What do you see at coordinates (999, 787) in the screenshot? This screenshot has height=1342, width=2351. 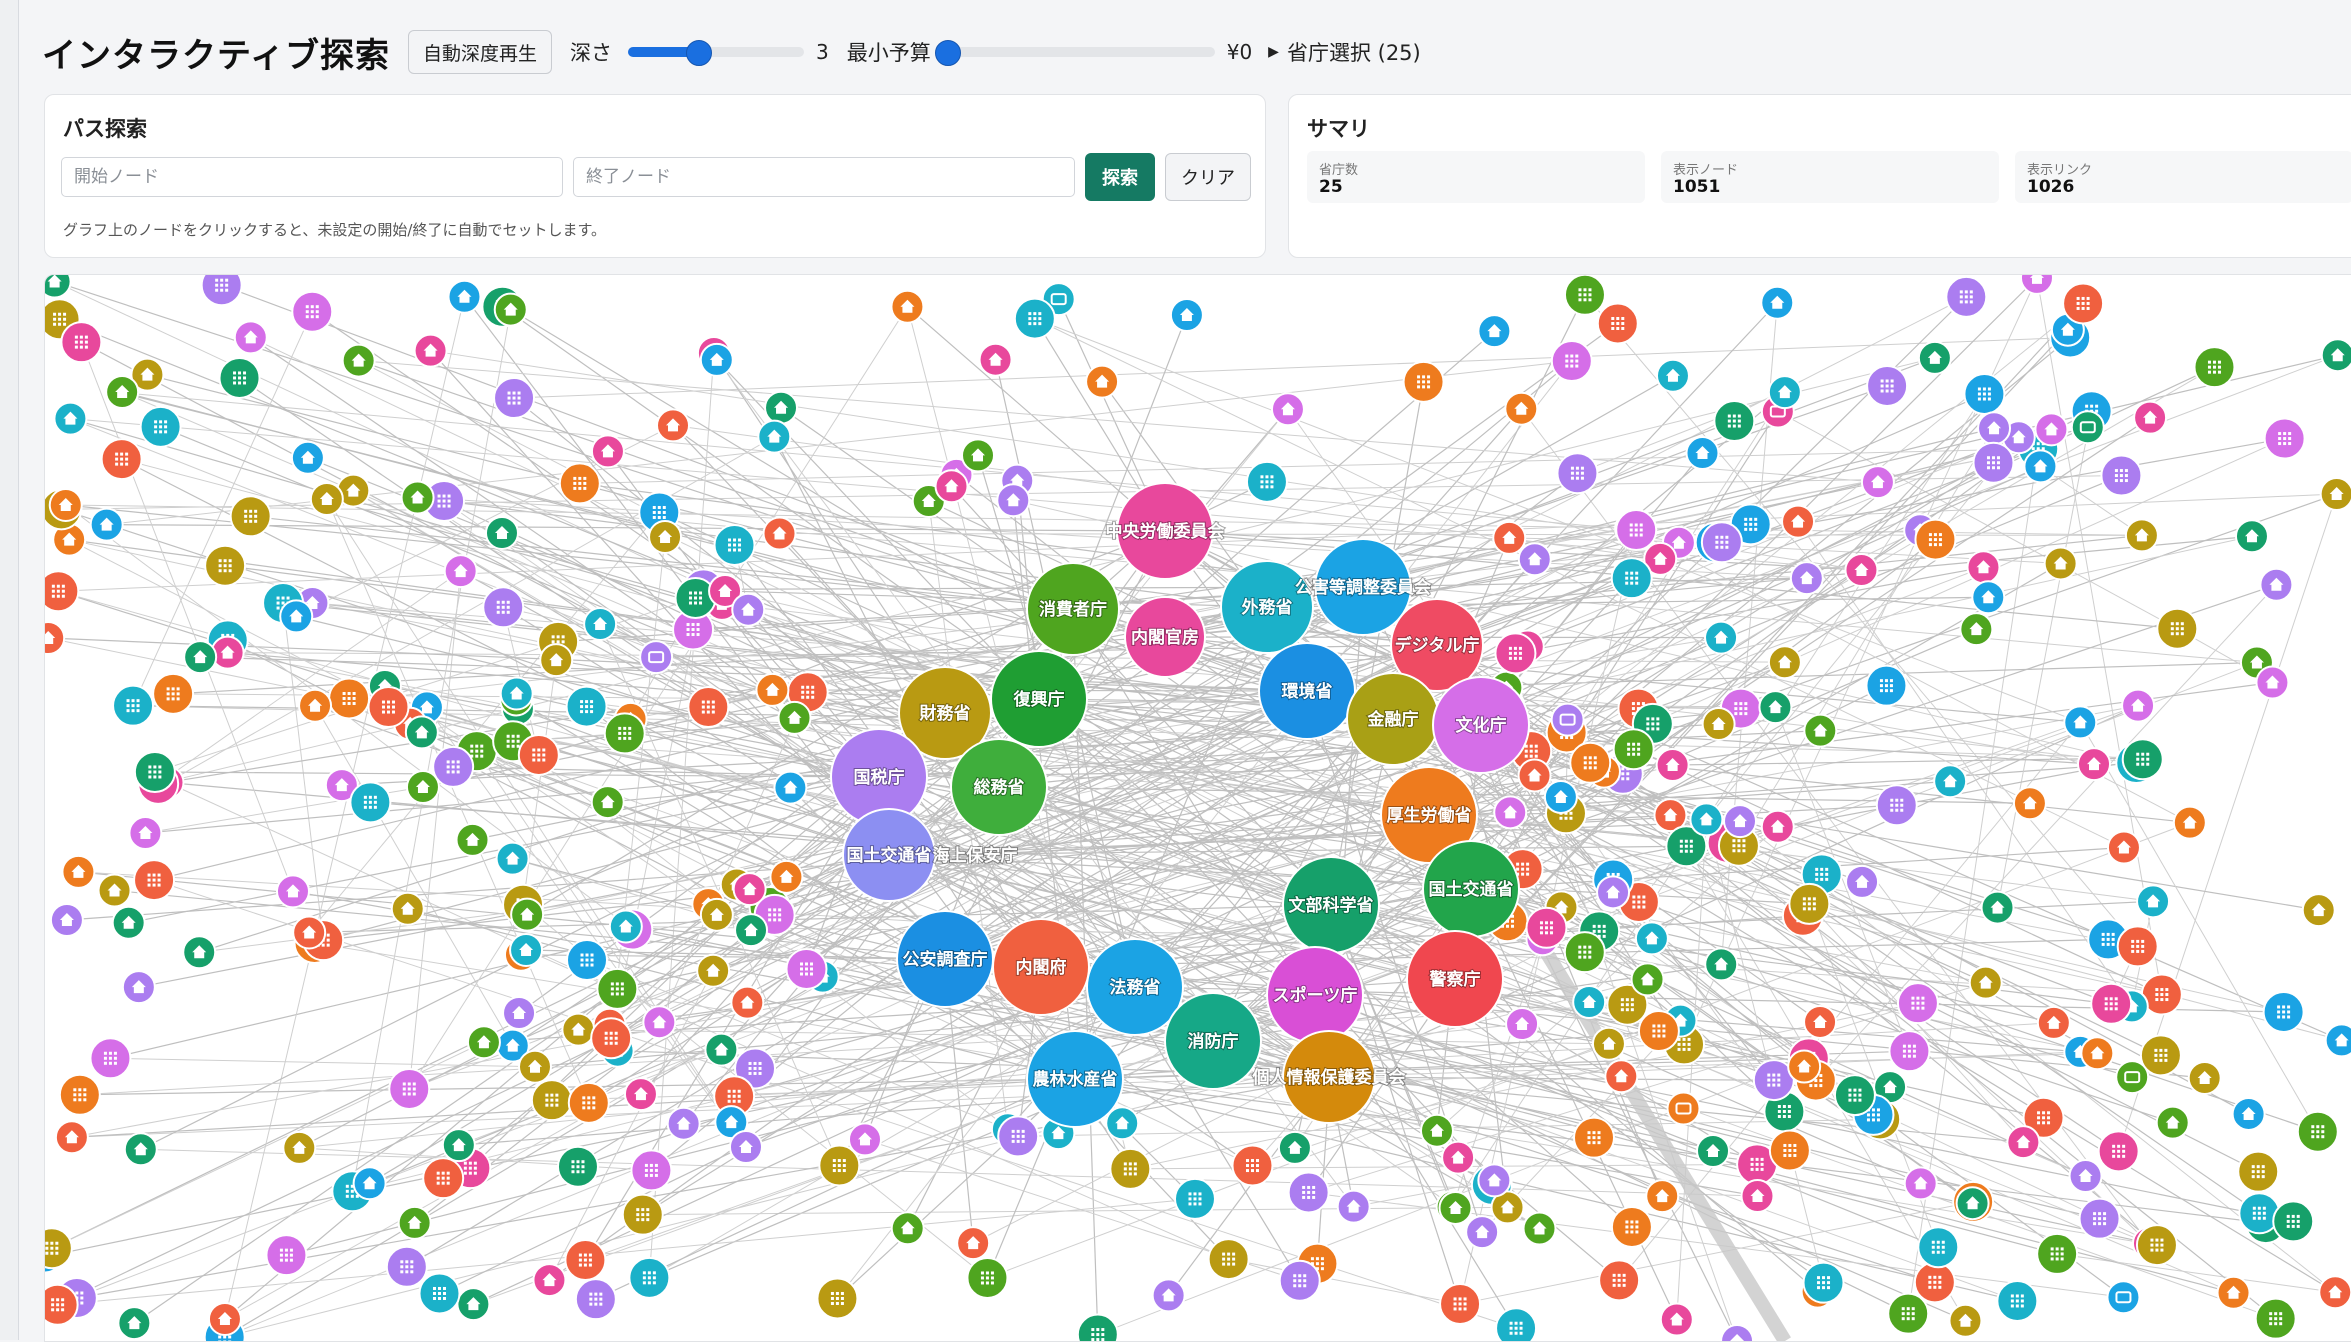 I see `agency-node: 総務省` at bounding box center [999, 787].